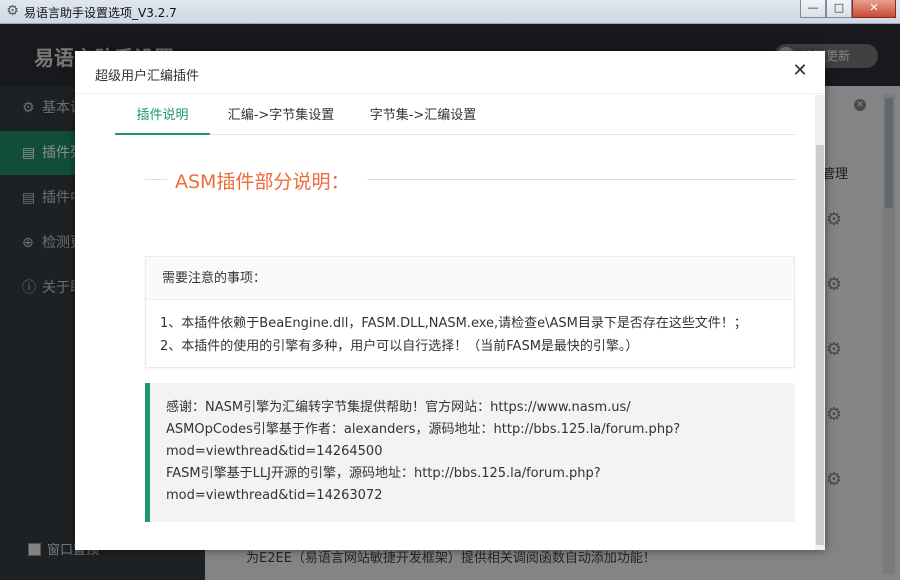  I want to click on thanks-line: mod=viewthread&tid=14264500, so click(274, 451).